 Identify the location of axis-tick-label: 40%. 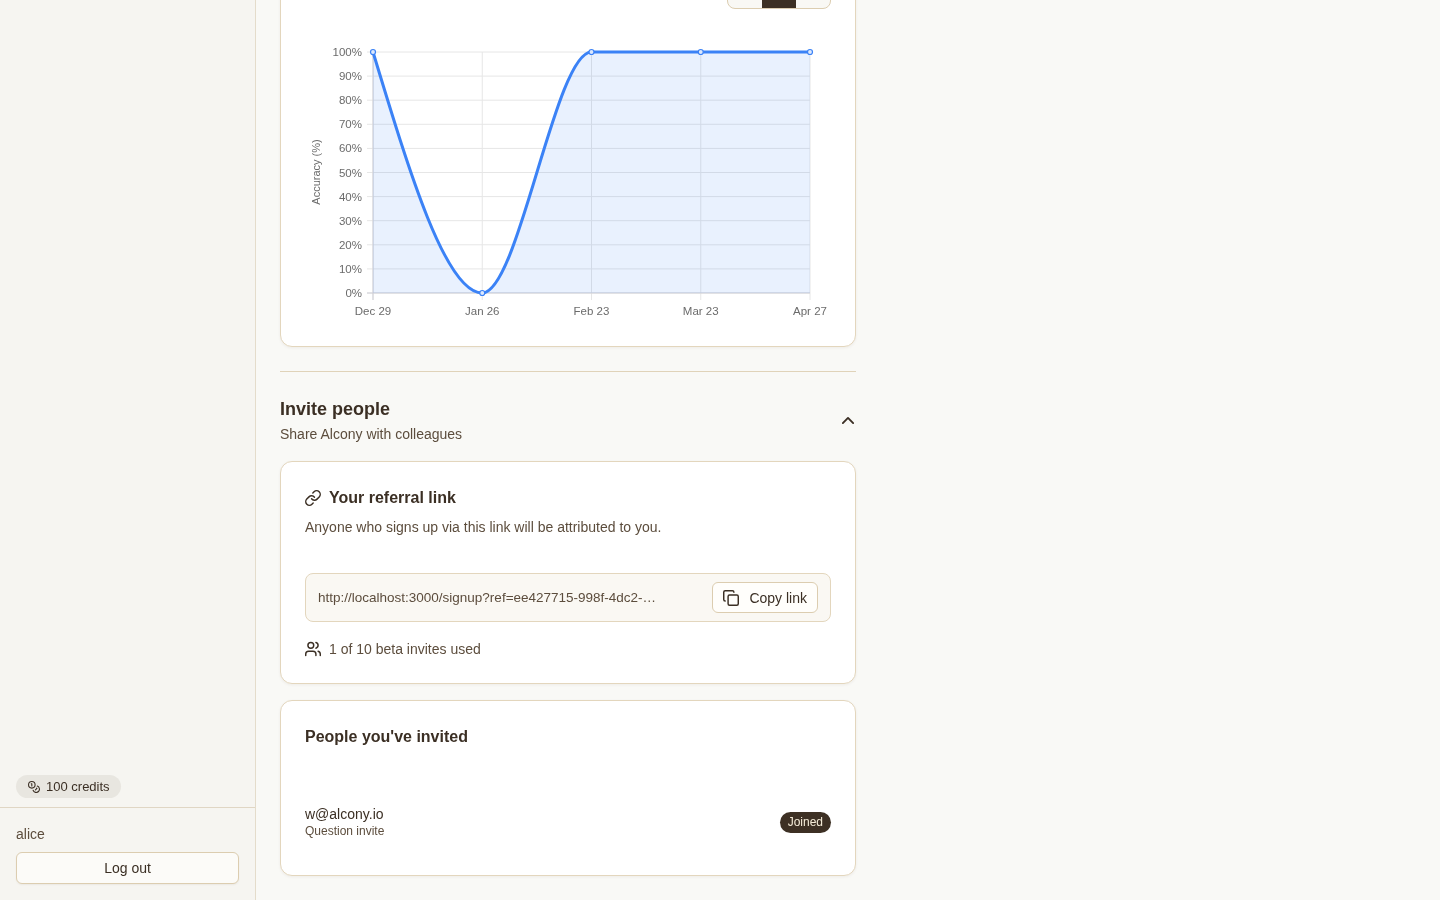
(350, 196).